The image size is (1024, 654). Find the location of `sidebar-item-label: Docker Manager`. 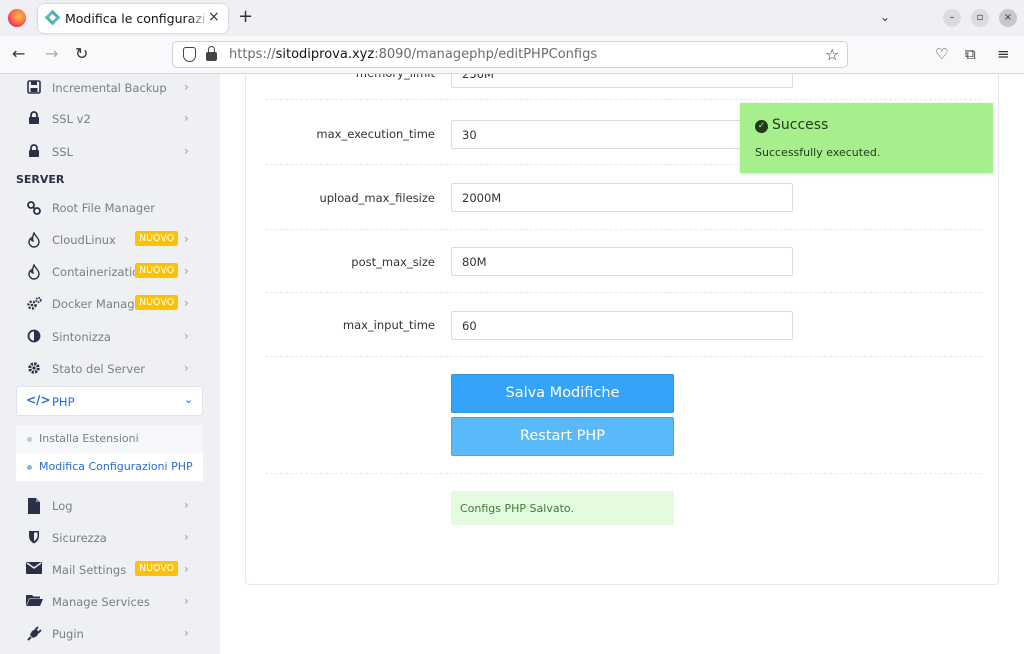

sidebar-item-label: Docker Manager is located at coordinates (99, 304).